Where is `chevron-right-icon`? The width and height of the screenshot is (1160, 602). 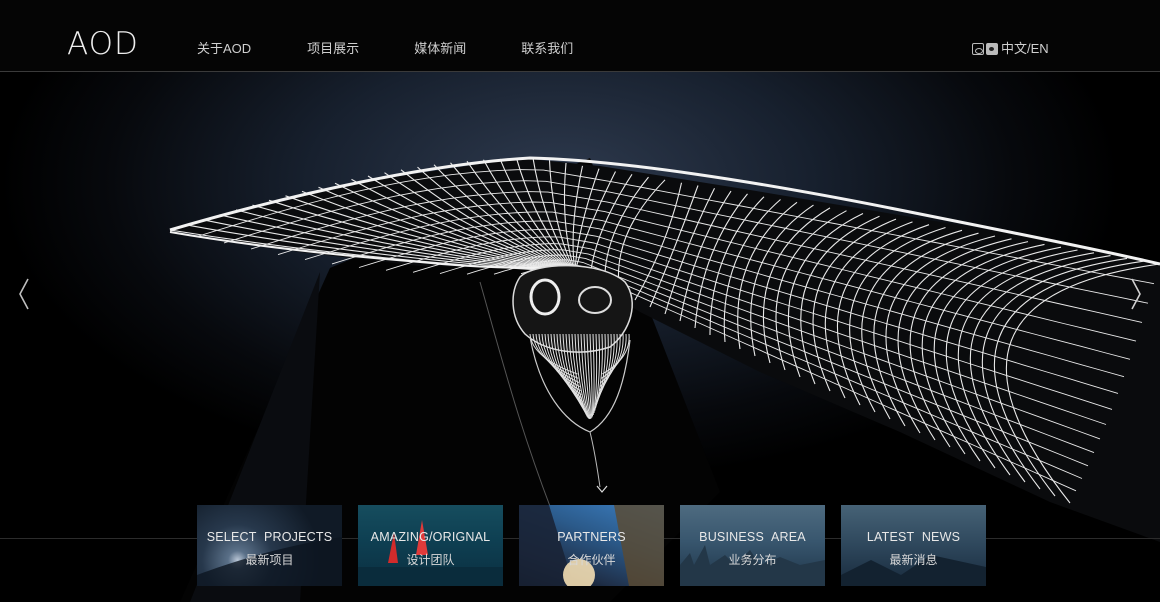 chevron-right-icon is located at coordinates (1136, 294).